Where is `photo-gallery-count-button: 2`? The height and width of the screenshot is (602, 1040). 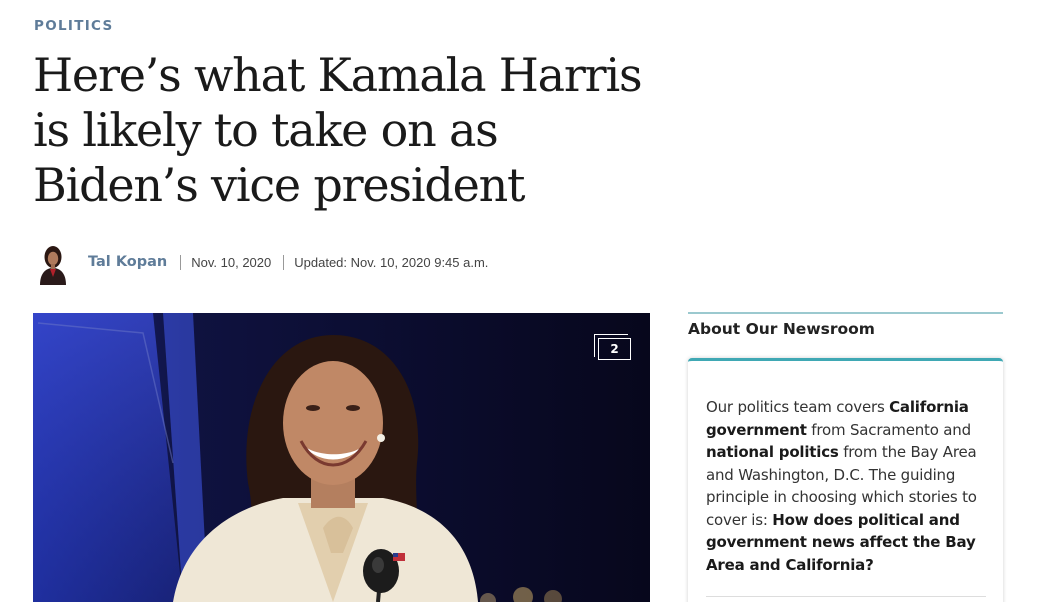
photo-gallery-count-button: 2 is located at coordinates (614, 349).